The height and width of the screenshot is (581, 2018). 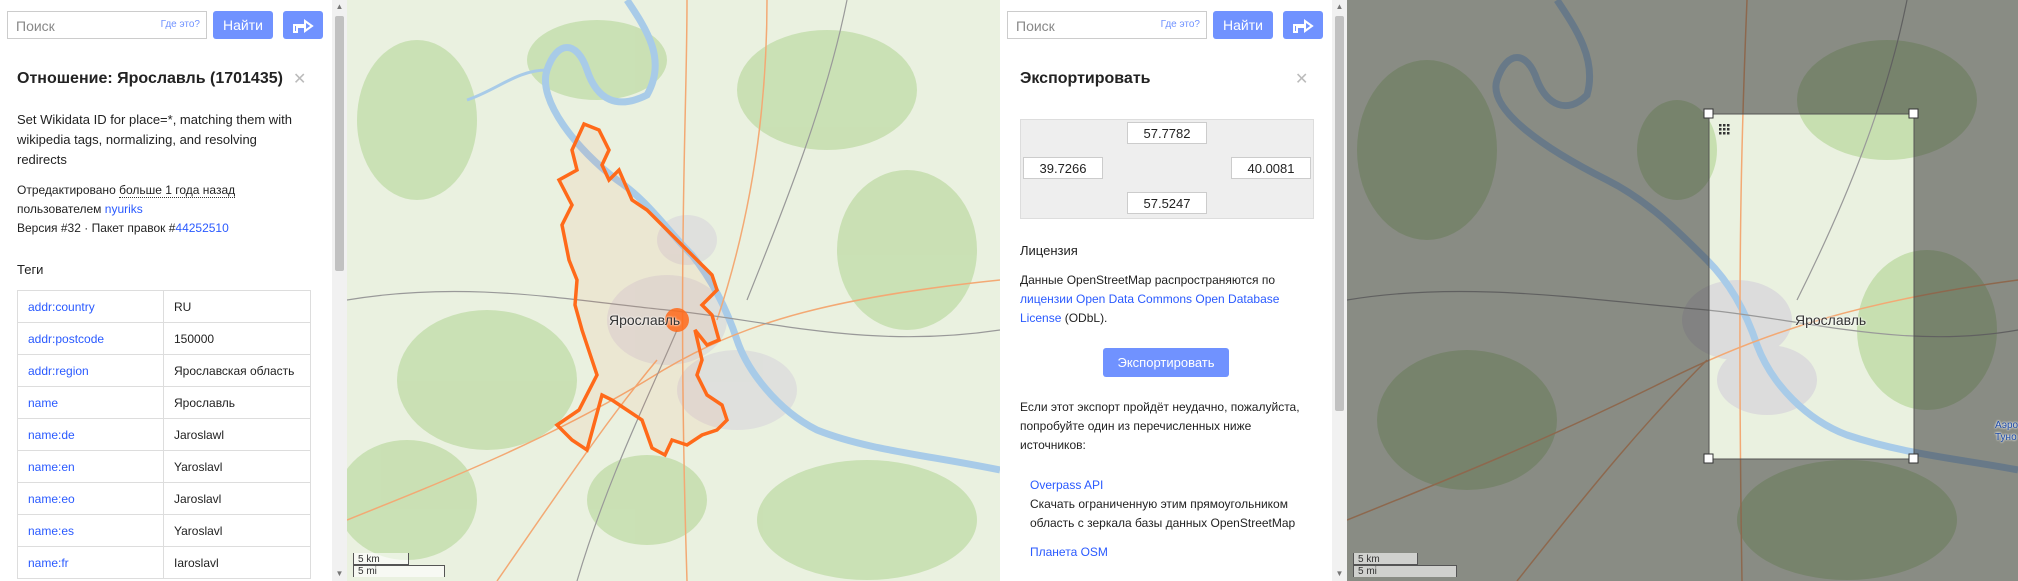 I want to click on edited-prefix: Отредактировано, so click(x=66, y=190).